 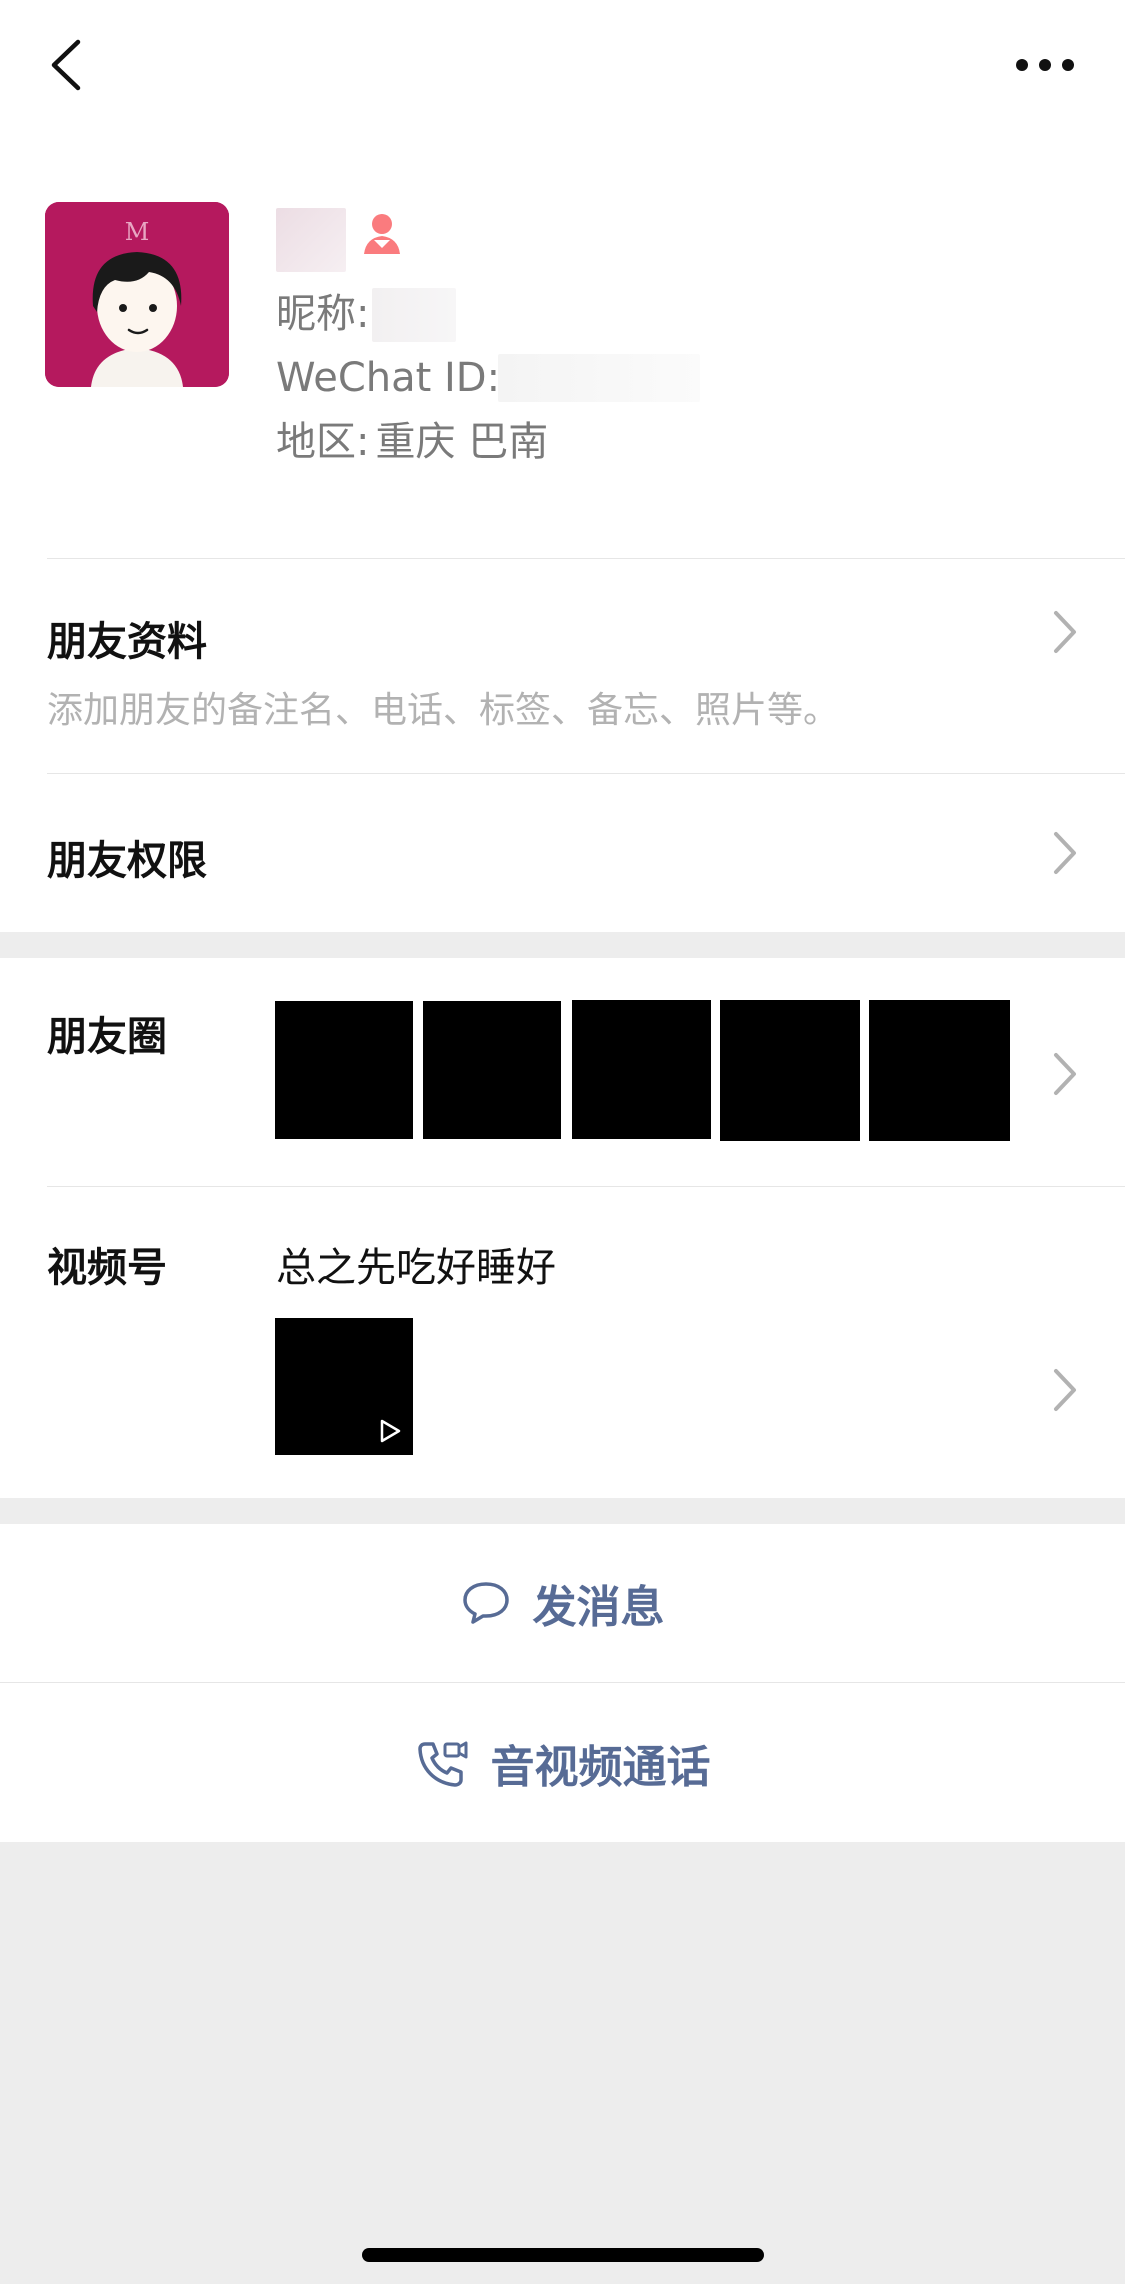 I want to click on friend-permissions-title: 朋友权限, so click(x=127, y=861).